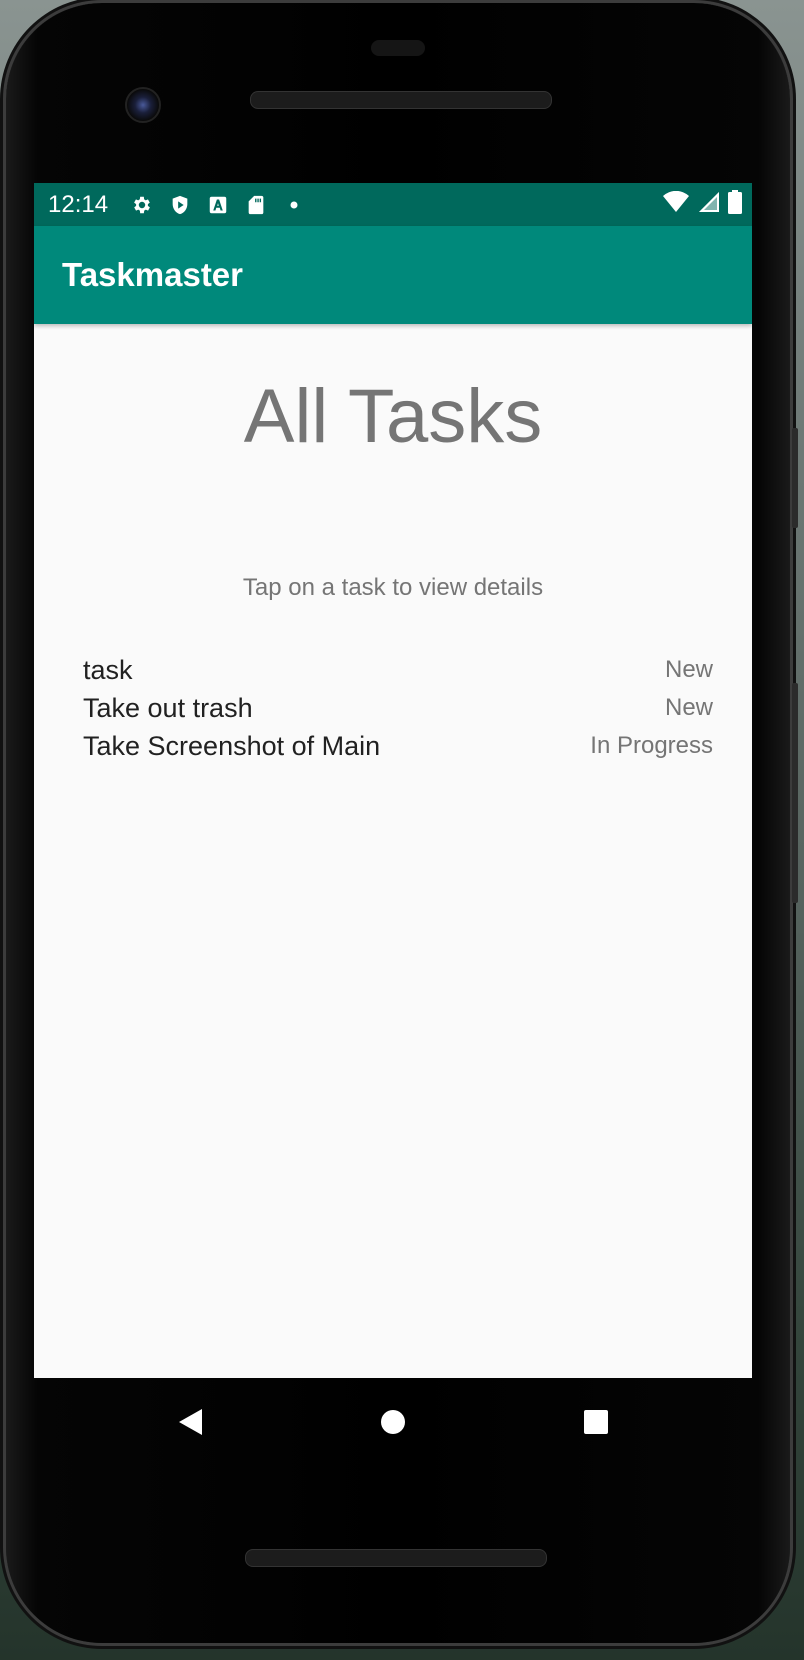 The width and height of the screenshot is (804, 1660). What do you see at coordinates (795, 478) in the screenshot?
I see `power-button` at bounding box center [795, 478].